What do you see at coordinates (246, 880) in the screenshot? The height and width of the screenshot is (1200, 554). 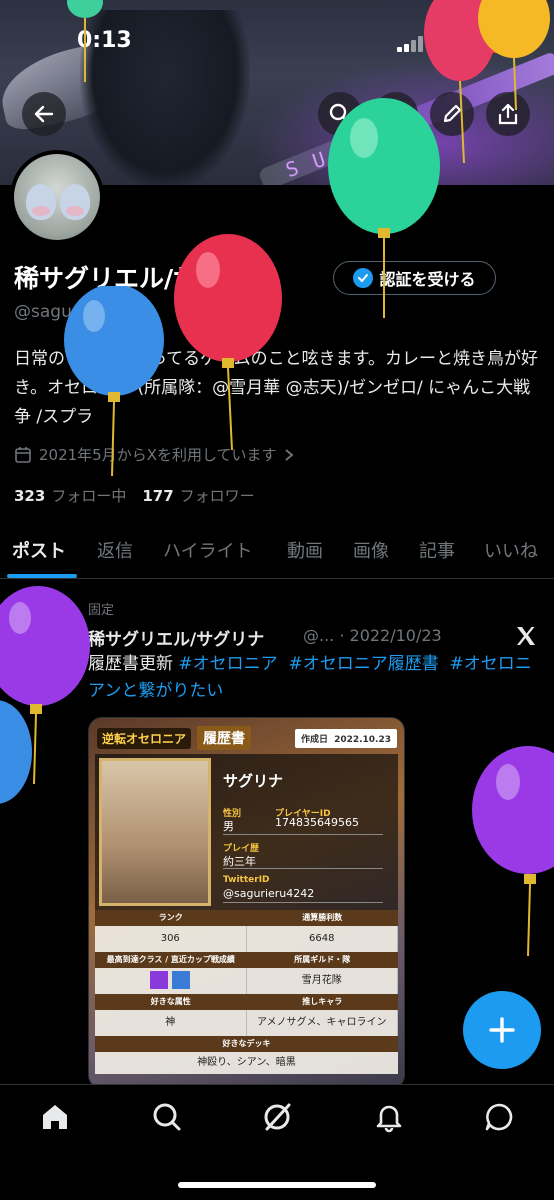 I see `card-twitter-label: TwitterID` at bounding box center [246, 880].